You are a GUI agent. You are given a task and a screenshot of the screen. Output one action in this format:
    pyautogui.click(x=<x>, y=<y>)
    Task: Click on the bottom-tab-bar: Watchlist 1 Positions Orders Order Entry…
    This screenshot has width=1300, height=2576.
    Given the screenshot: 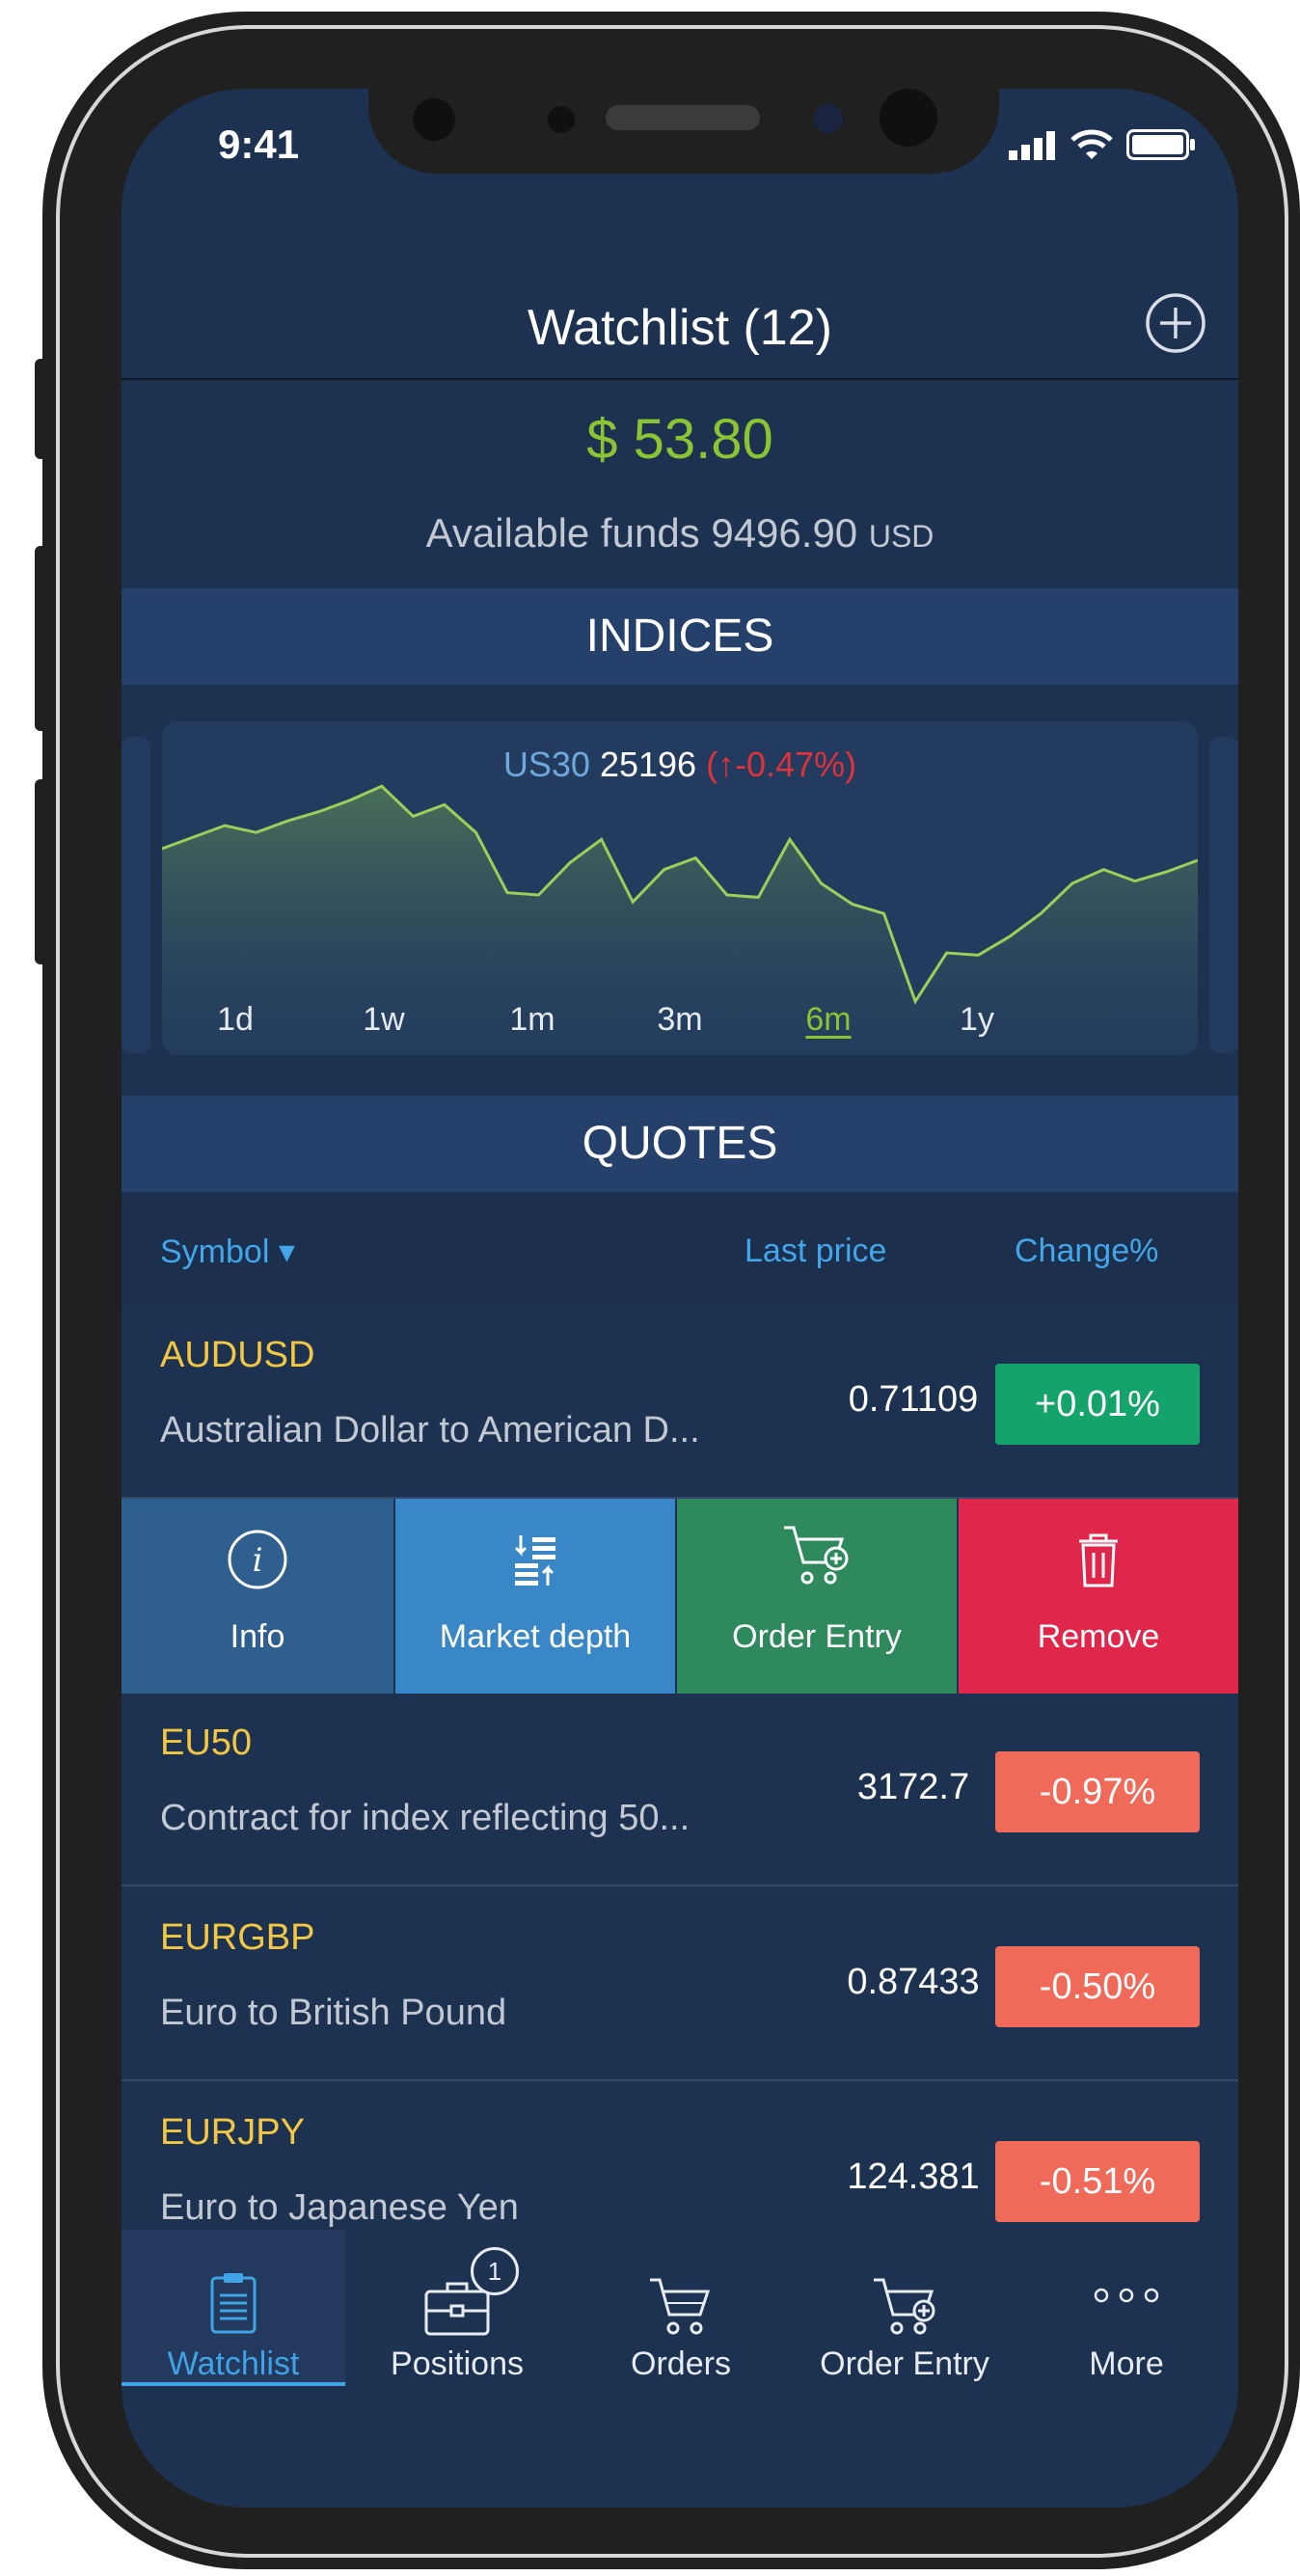 What is the action you would take?
    pyautogui.click(x=680, y=2369)
    